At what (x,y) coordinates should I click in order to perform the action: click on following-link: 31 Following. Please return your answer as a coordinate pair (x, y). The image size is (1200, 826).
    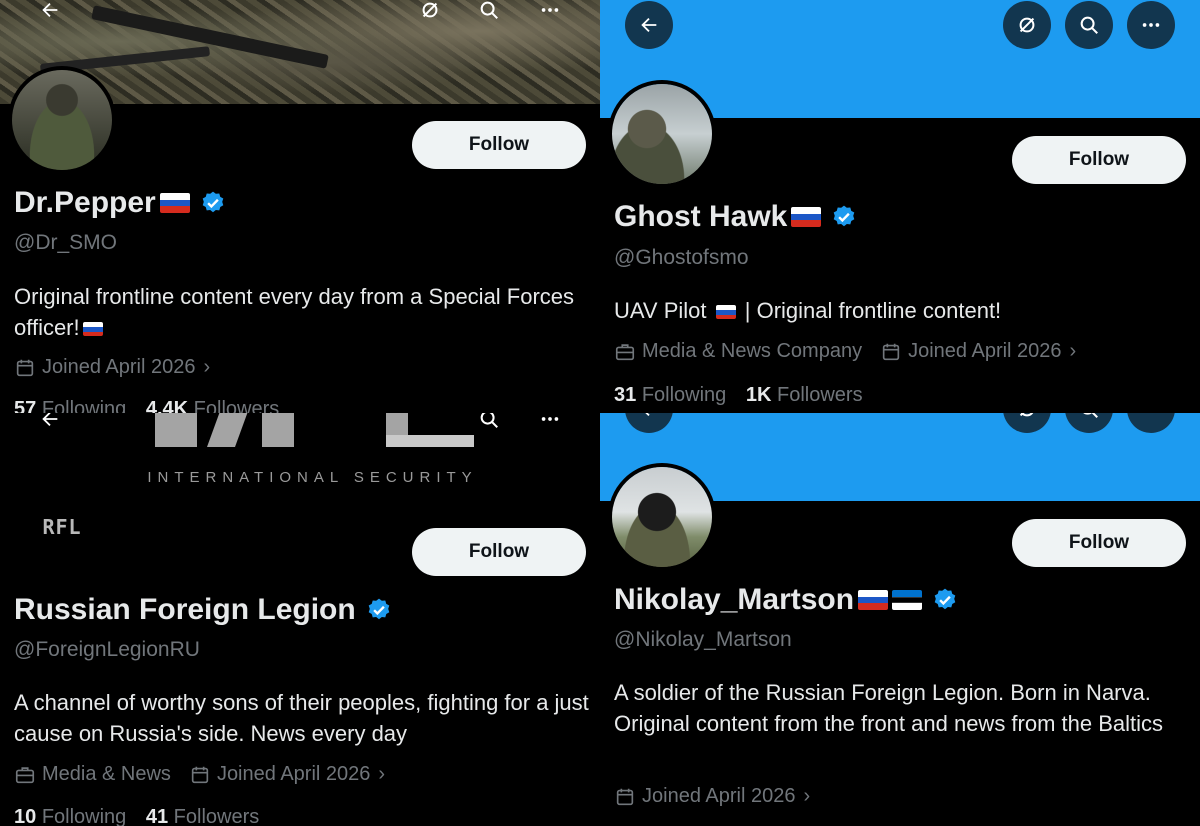
    Looking at the image, I should click on (670, 395).